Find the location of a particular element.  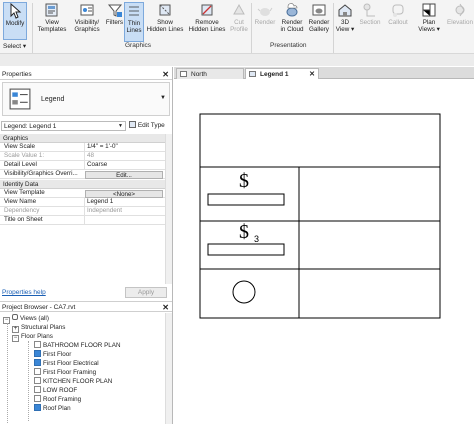

elevation-label: Elevation is located at coordinates (460, 22).